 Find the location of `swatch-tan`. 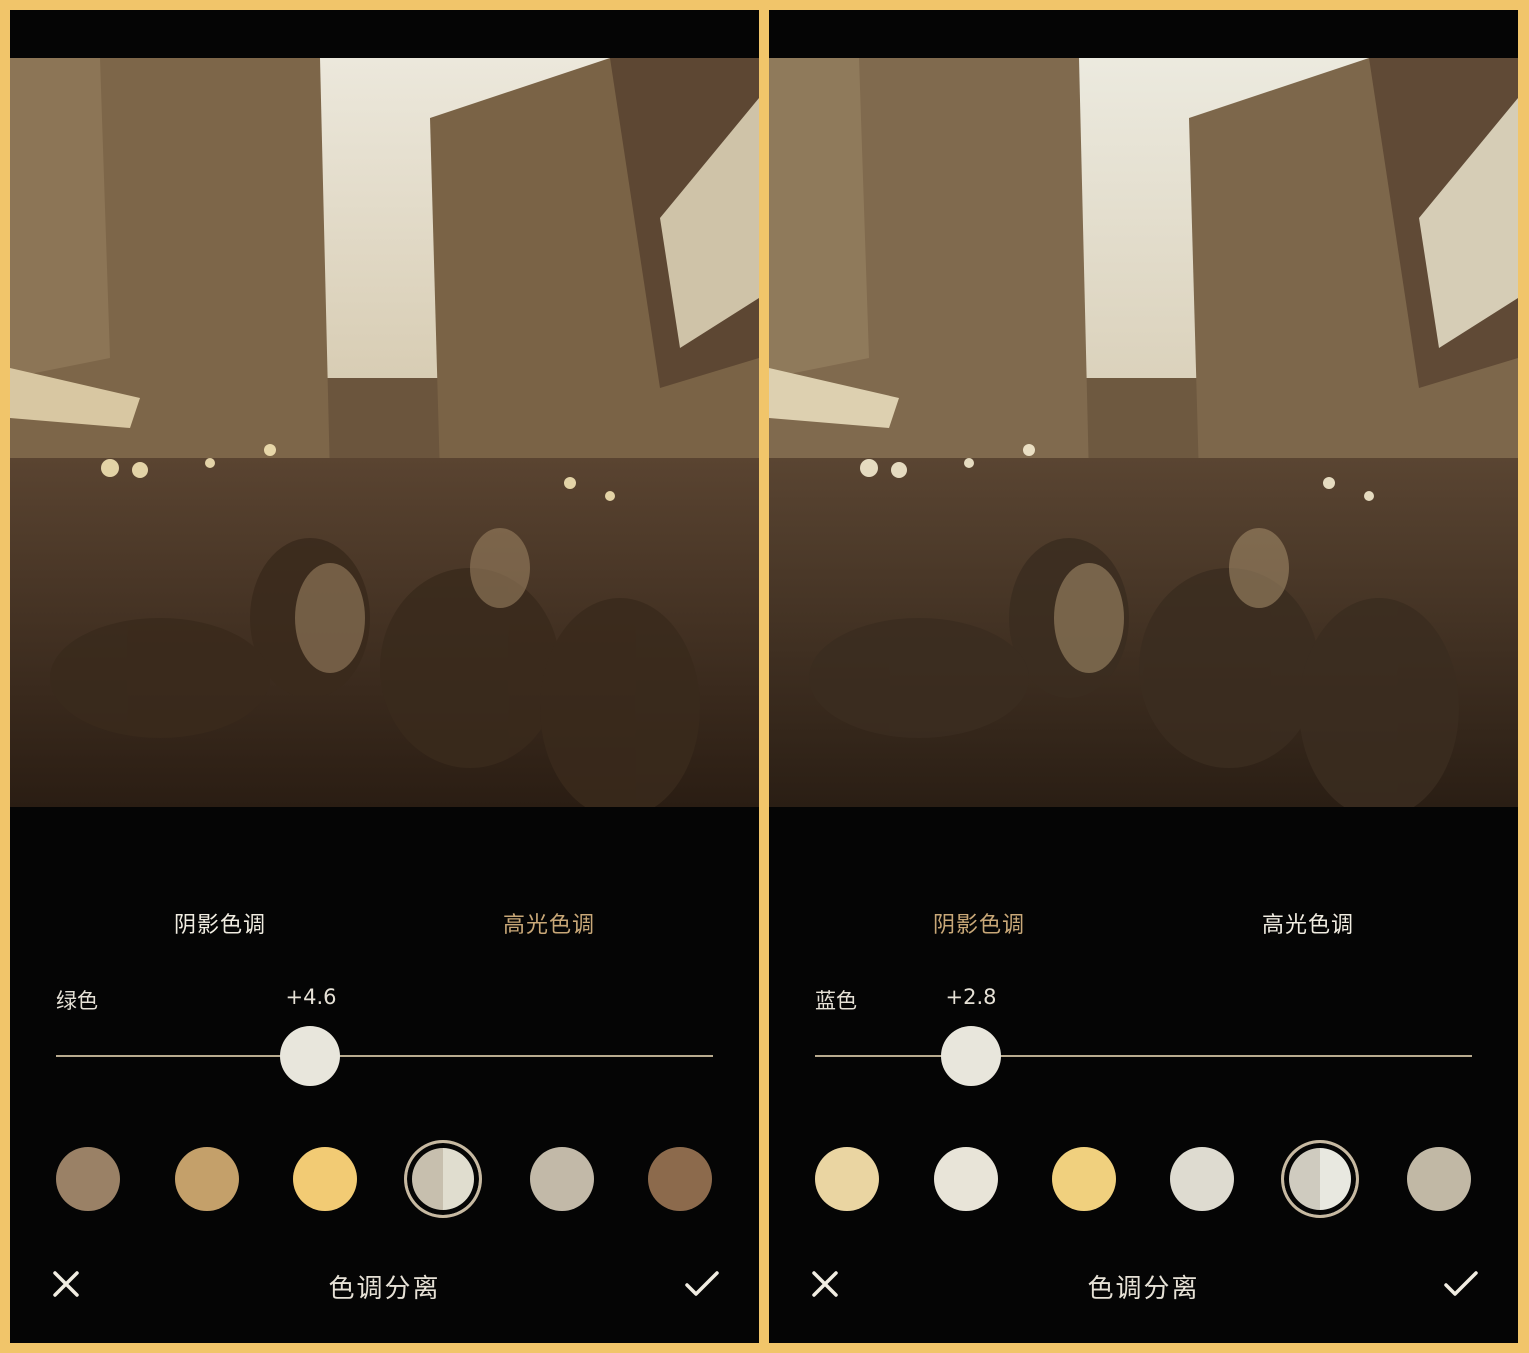

swatch-tan is located at coordinates (207, 1179).